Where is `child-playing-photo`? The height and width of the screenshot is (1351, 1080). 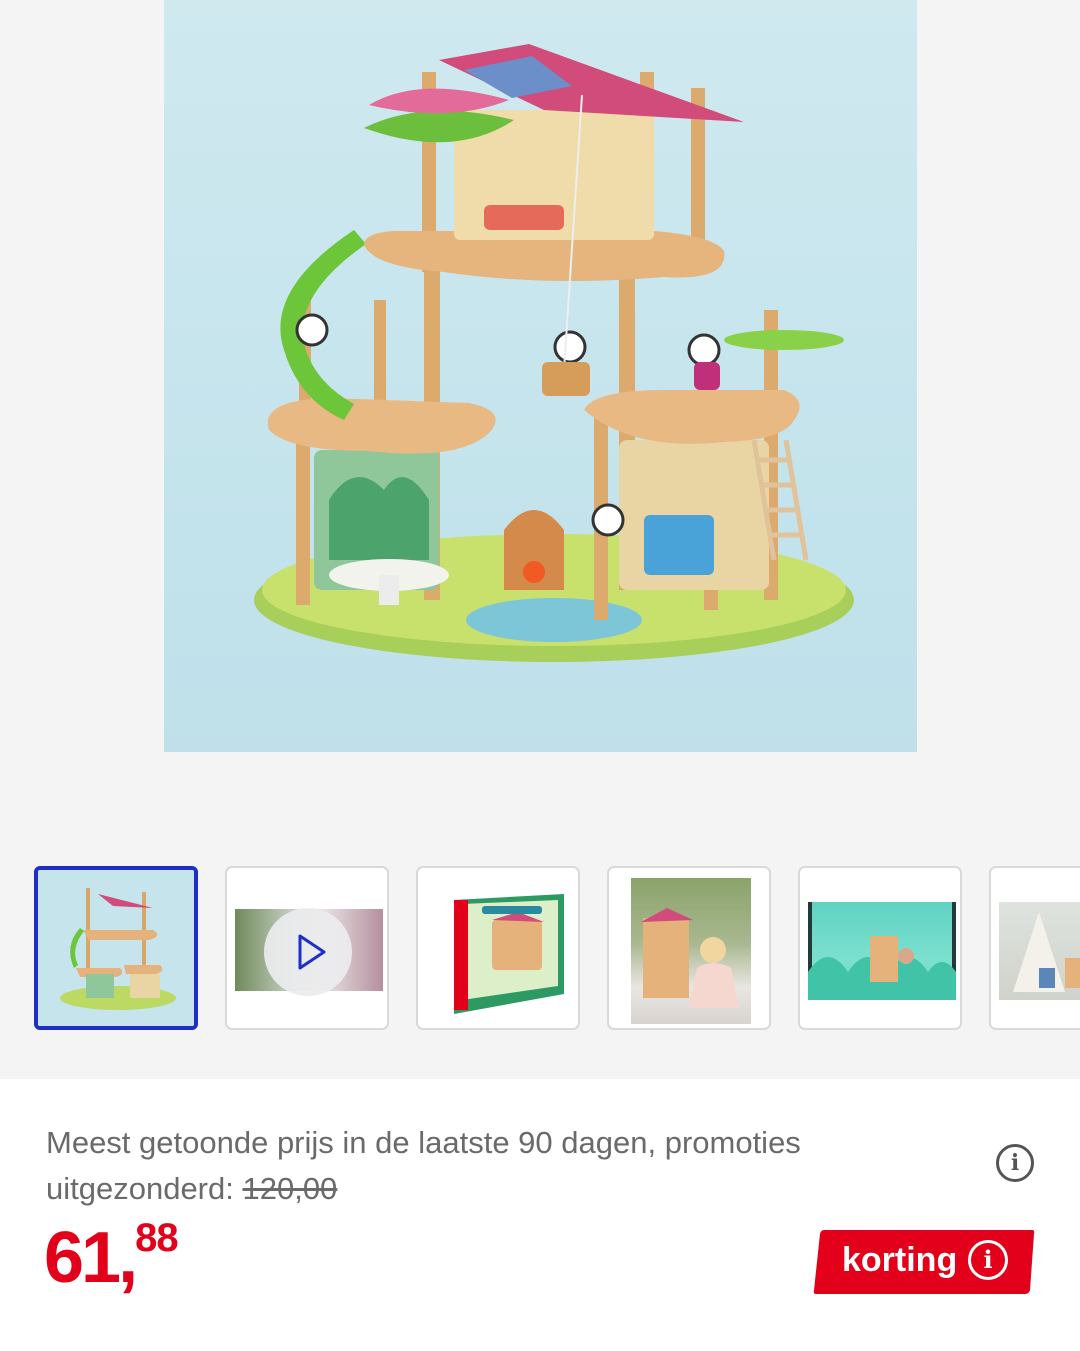
child-playing-photo is located at coordinates (691, 951).